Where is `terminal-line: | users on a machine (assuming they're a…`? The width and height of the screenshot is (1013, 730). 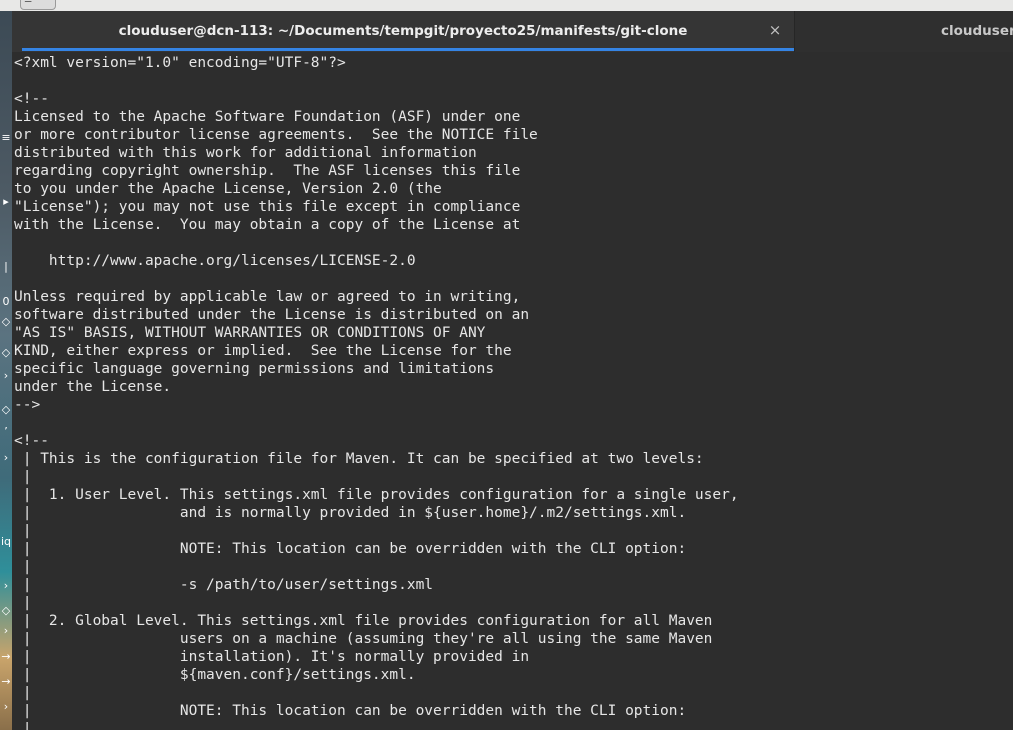
terminal-line: | users on a machine (assuming they're a… is located at coordinates (363, 639).